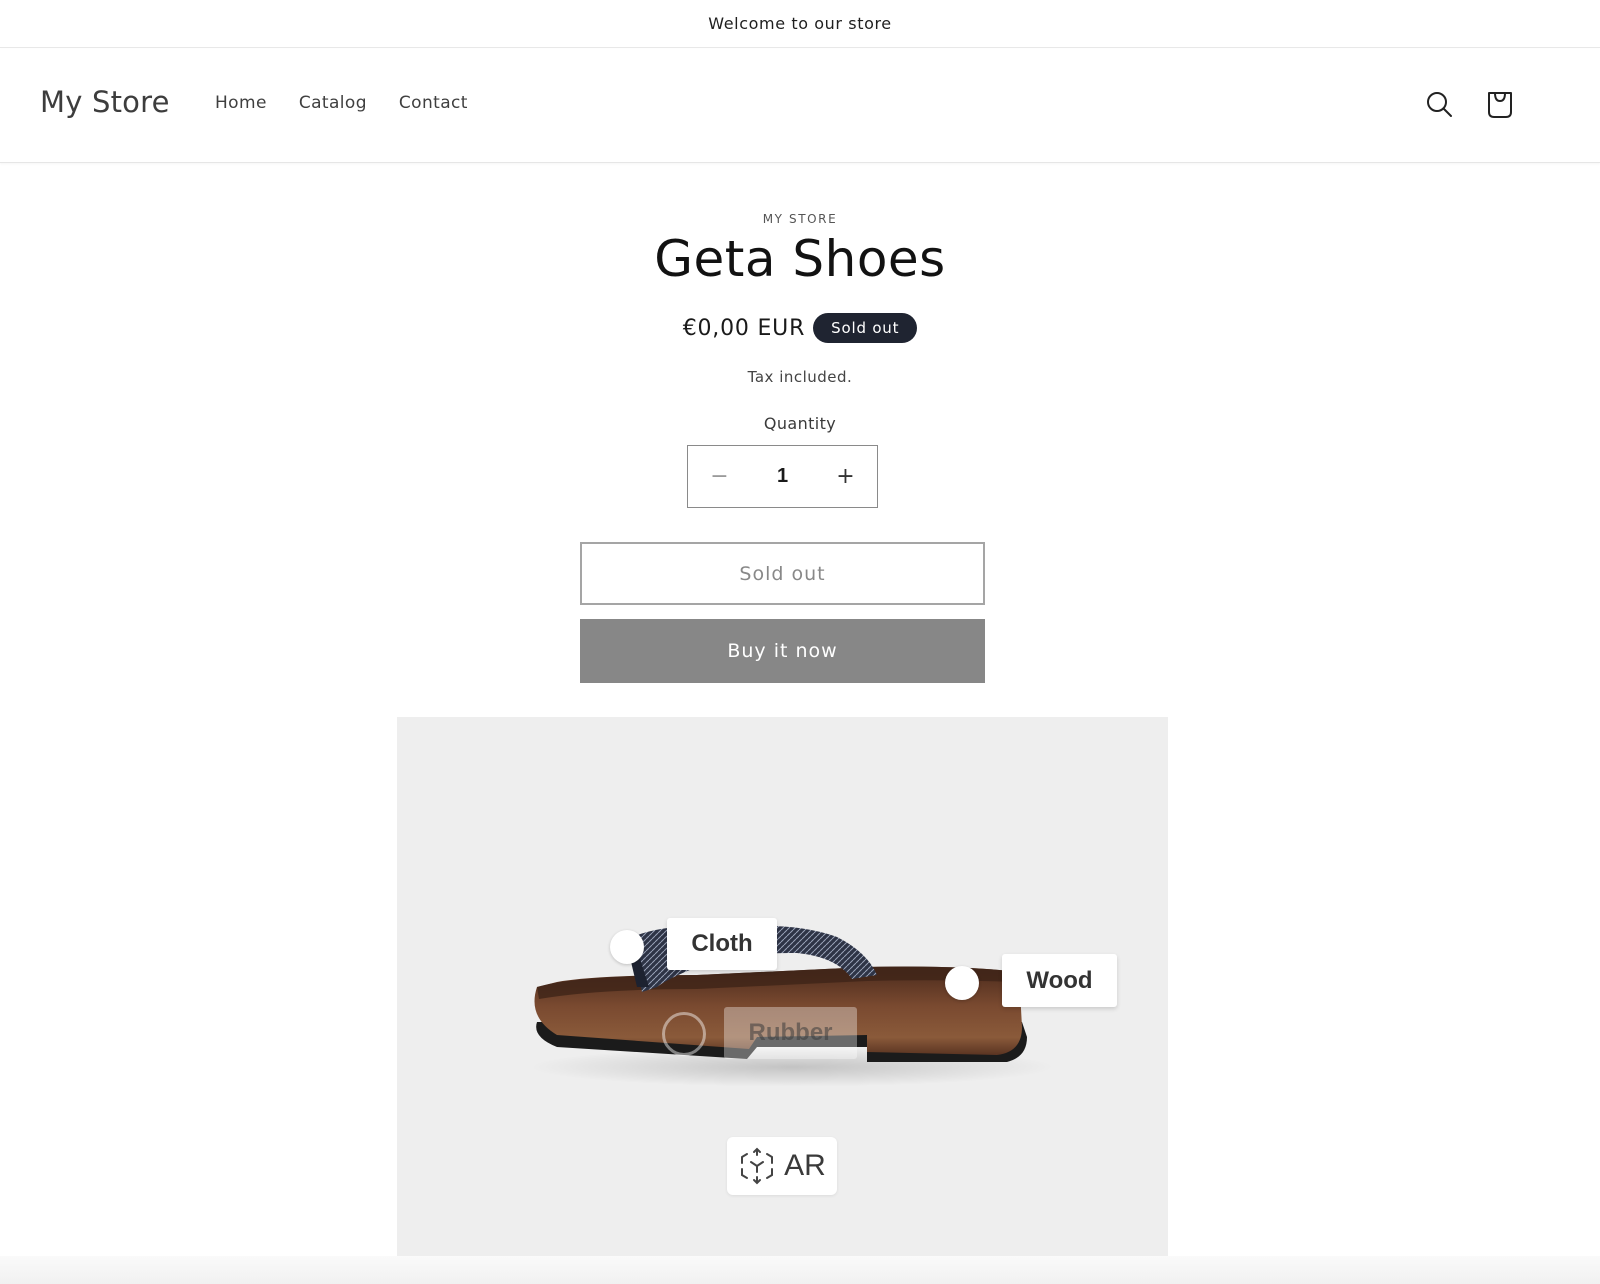  Describe the element at coordinates (800, 106) in the screenshot. I see `site-header: My Store Home Catalog Contact` at that location.